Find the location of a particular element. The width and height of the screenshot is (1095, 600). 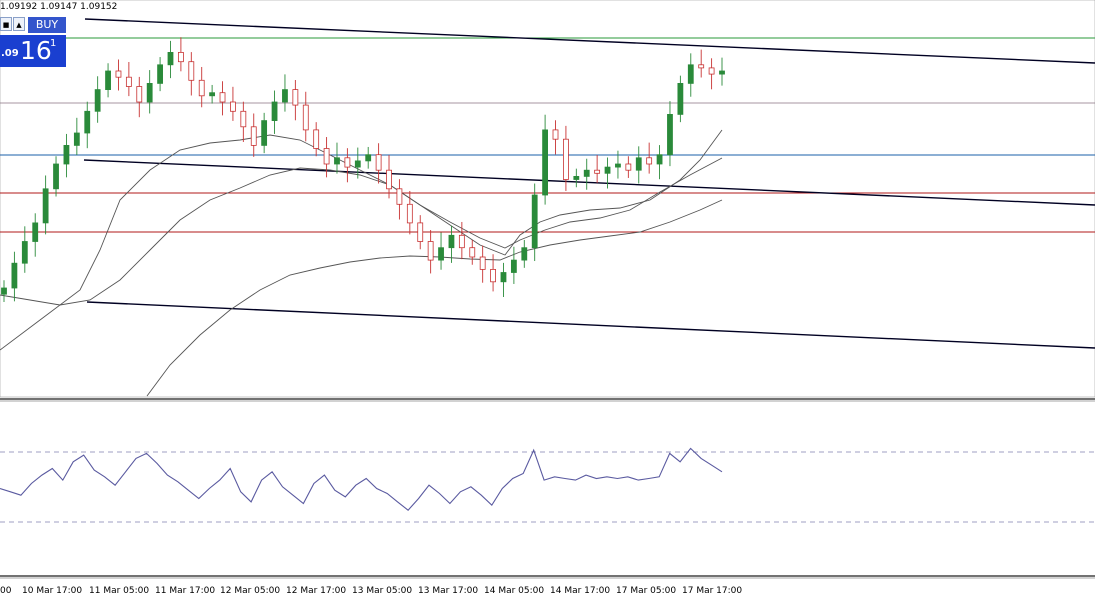

buy-price-sup: 1 is located at coordinates (53, 43).